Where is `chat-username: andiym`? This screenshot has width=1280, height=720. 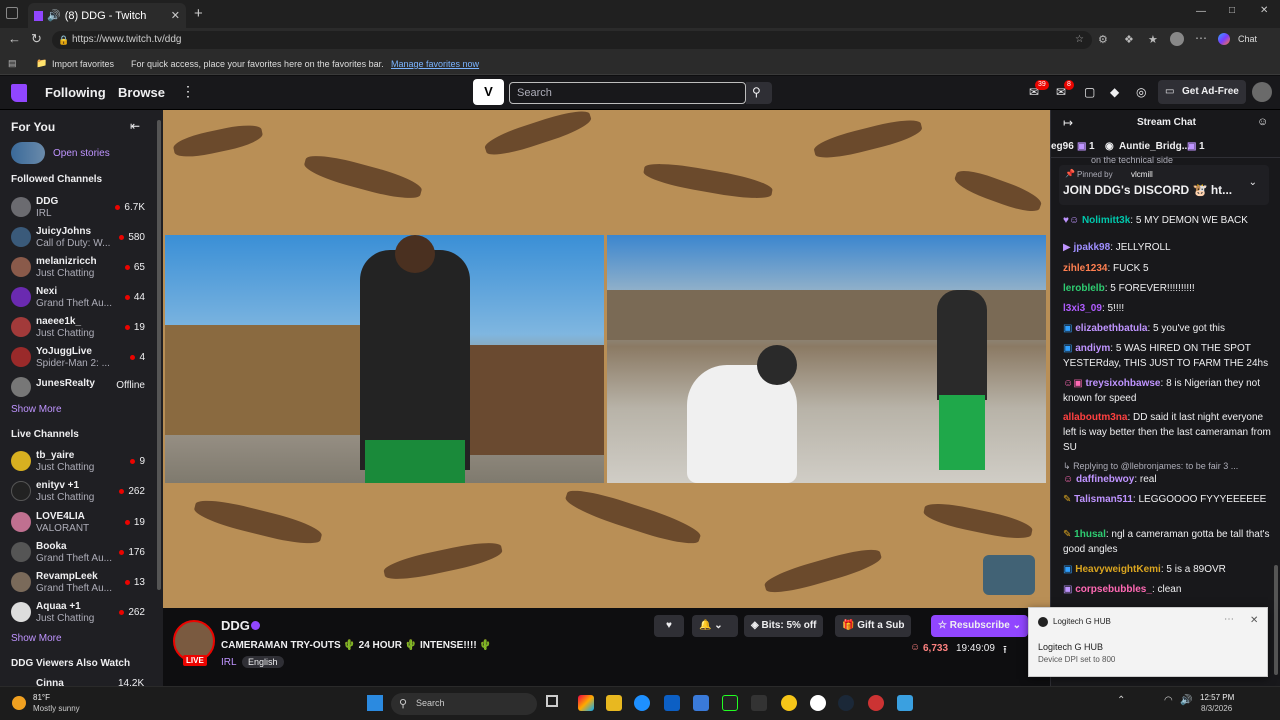
chat-username: andiym is located at coordinates (1092, 348).